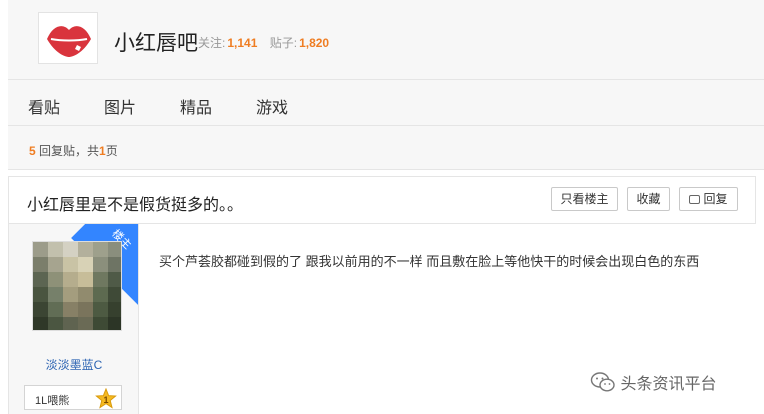  I want to click on reply-text: 回复贴，共, so click(67, 151).